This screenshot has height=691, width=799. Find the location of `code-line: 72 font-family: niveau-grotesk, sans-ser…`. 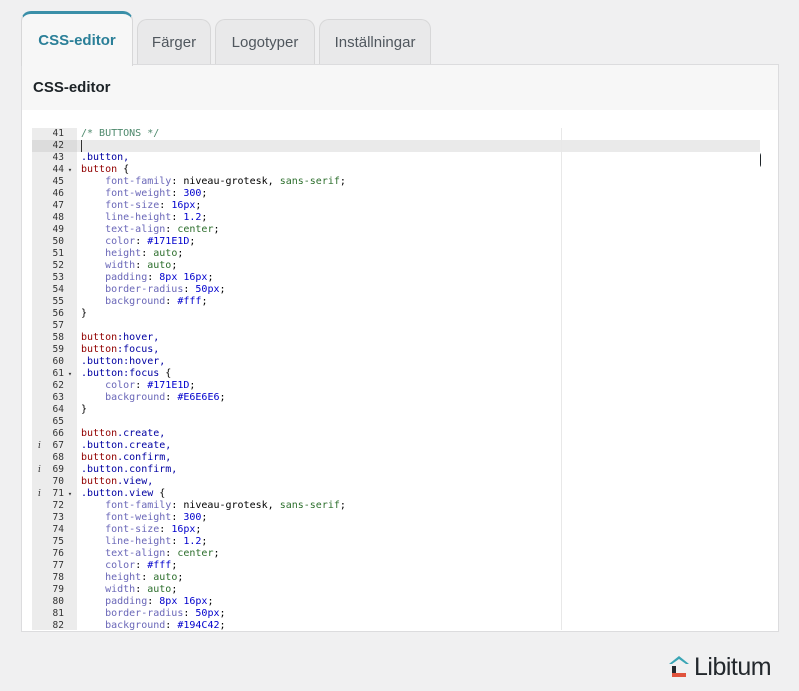

code-line: 72 font-family: niveau-grotesk, sans-ser… is located at coordinates (396, 506).